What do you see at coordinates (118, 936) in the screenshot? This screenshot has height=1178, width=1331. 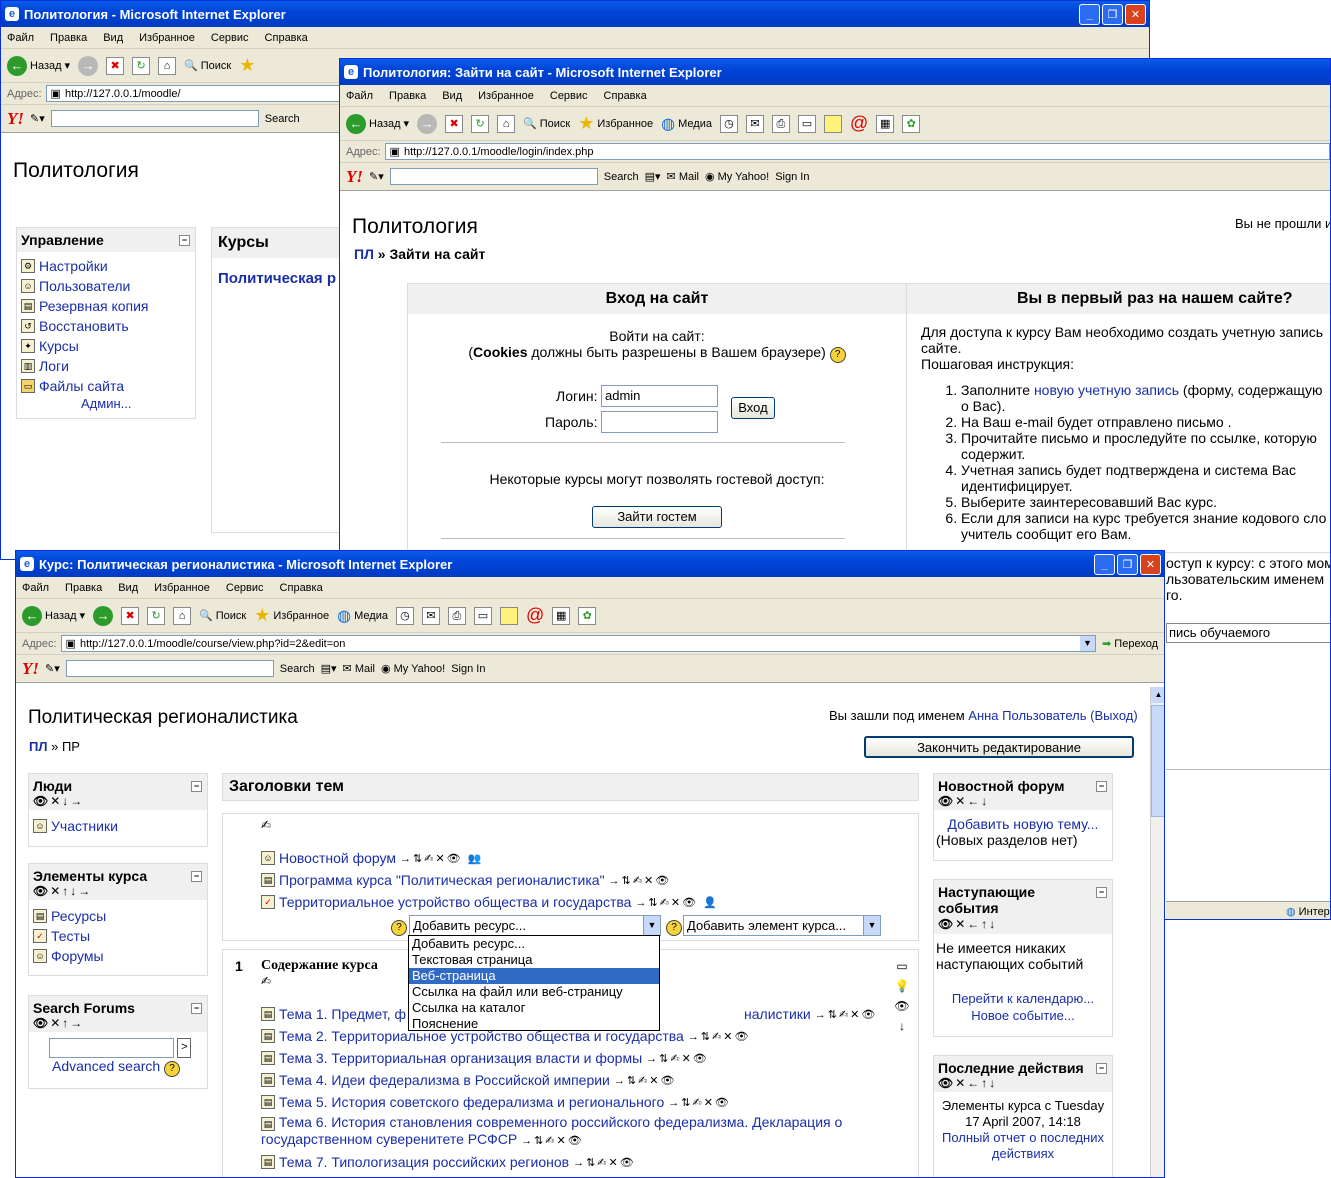 I see `quizzes-item: ✓ Тесты` at bounding box center [118, 936].